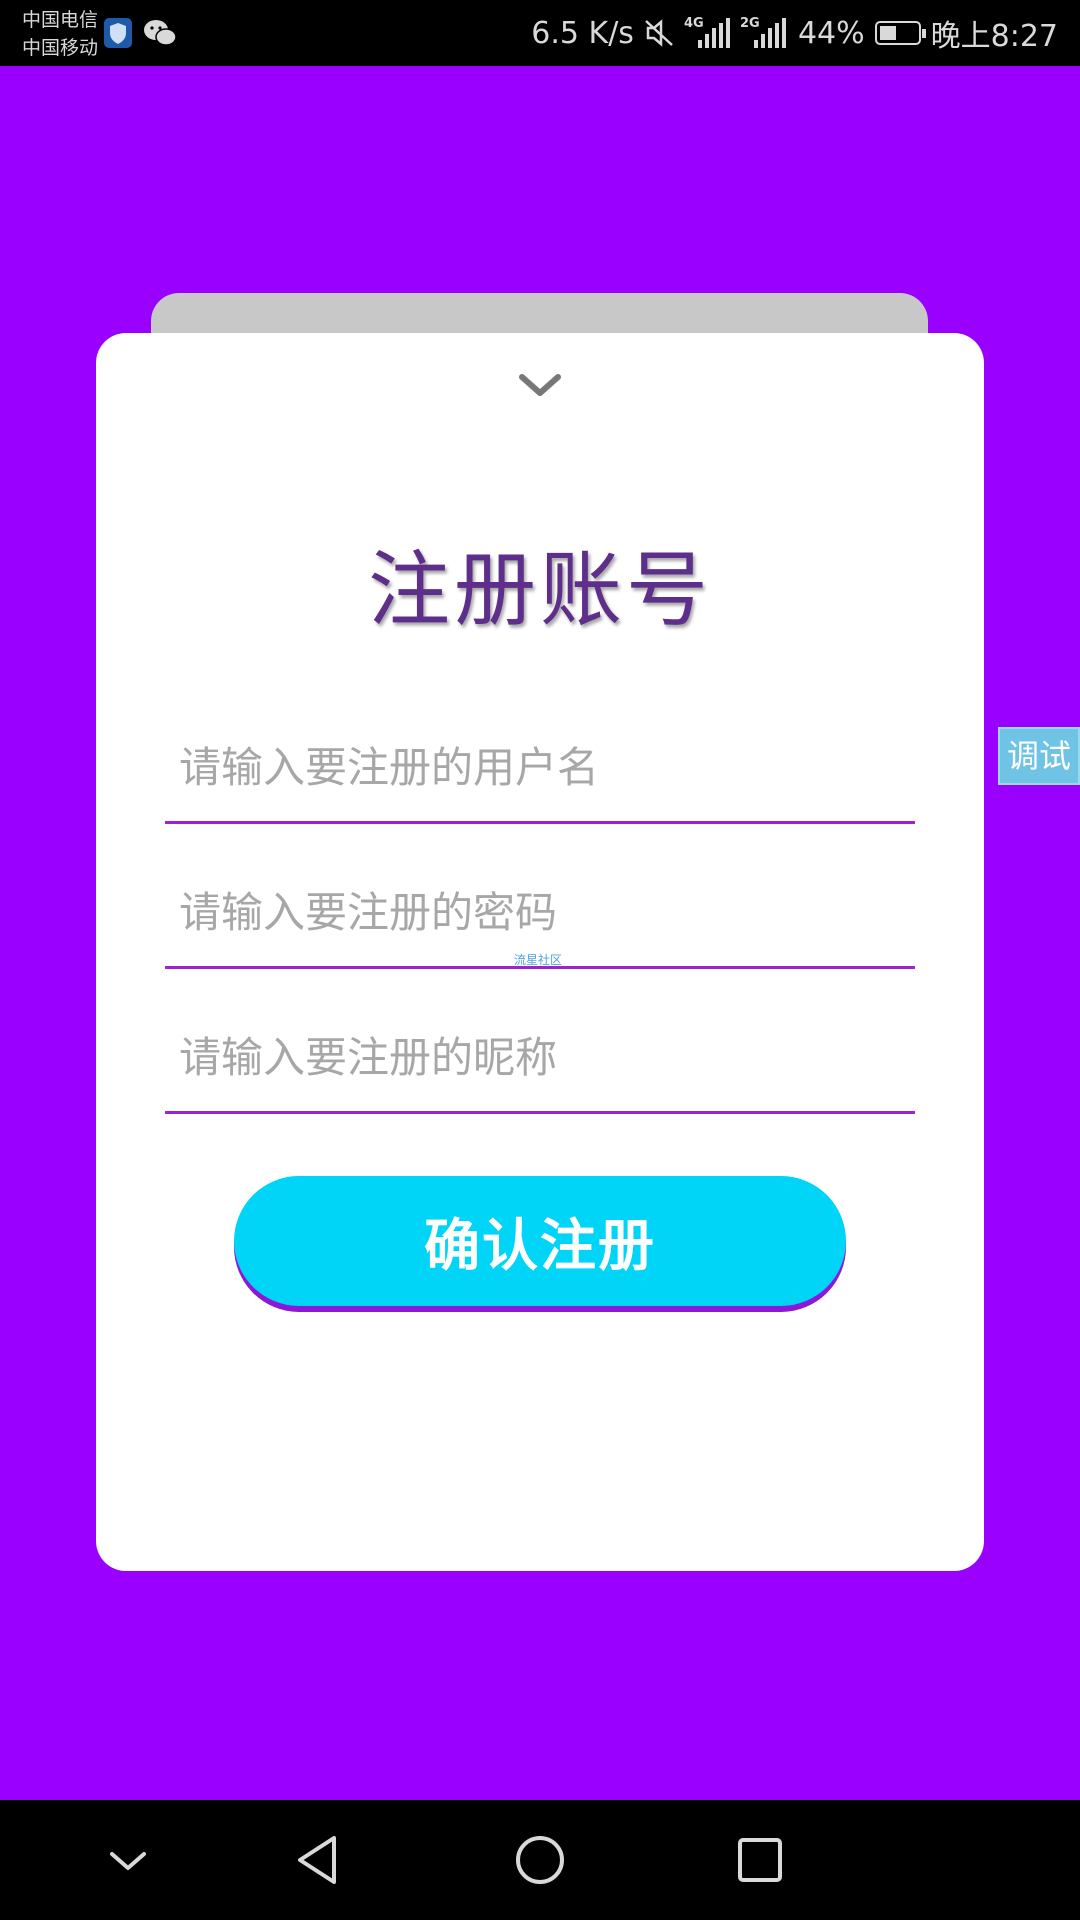 The width and height of the screenshot is (1080, 1920). Describe the element at coordinates (659, 33) in the screenshot. I see `mute-icon` at that location.